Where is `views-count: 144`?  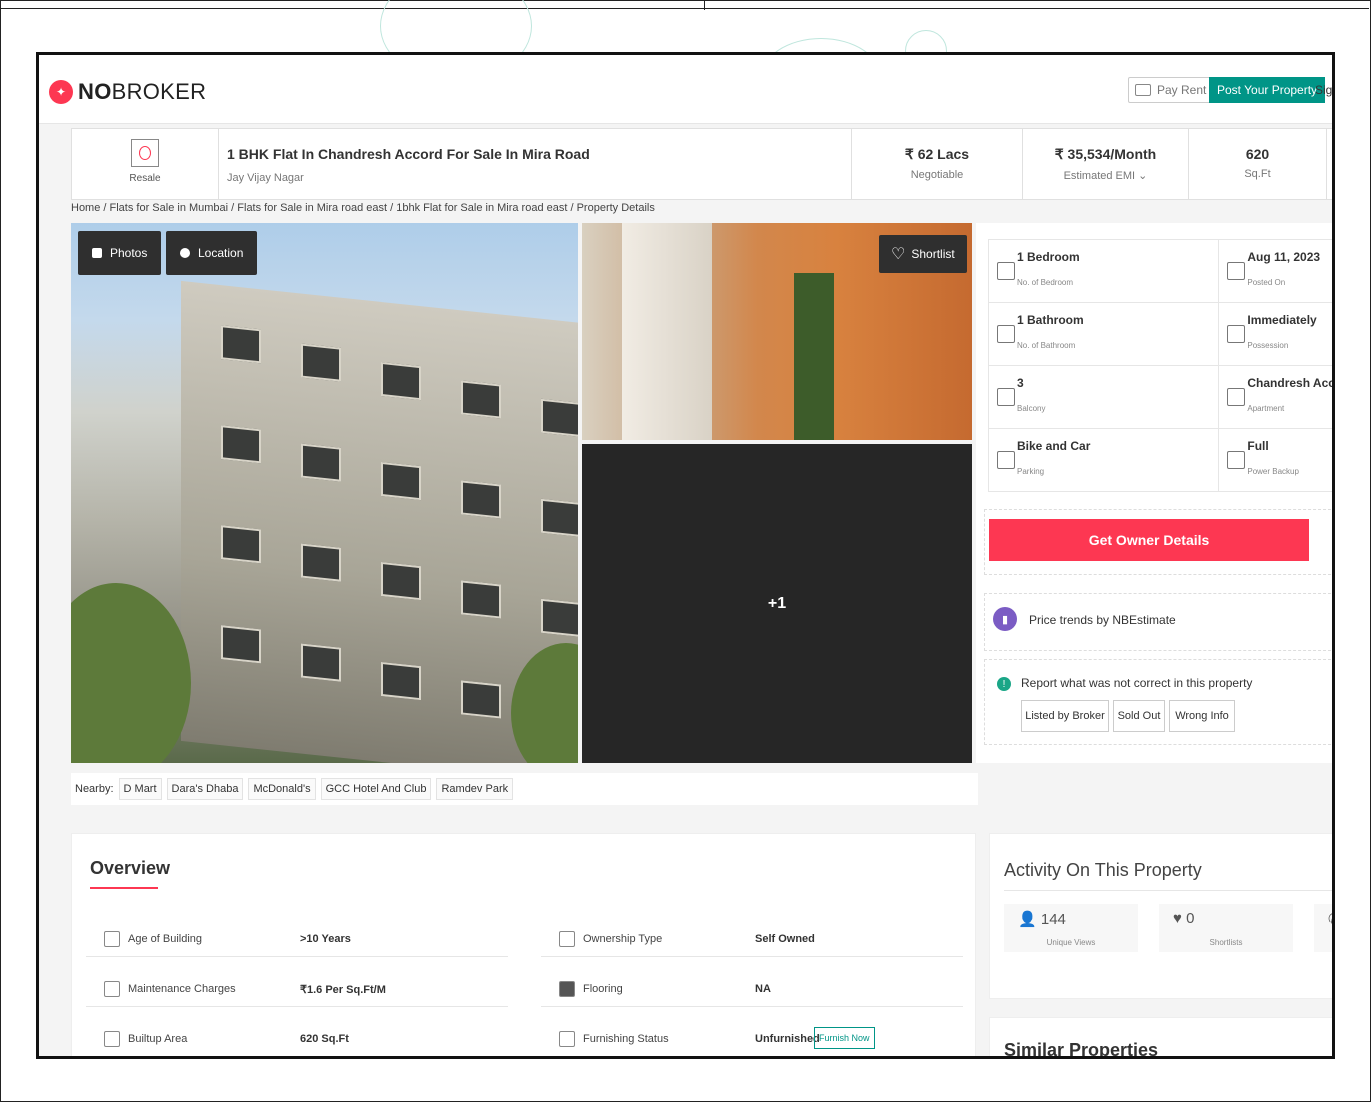
views-count: 144 is located at coordinates (1053, 919).